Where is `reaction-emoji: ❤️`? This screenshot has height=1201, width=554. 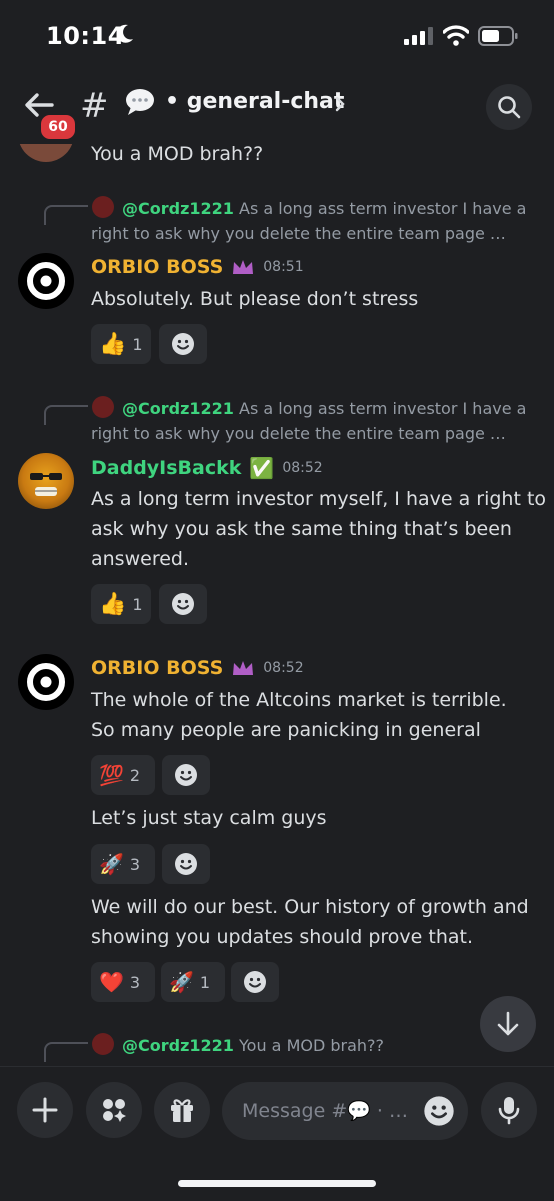
reaction-emoji: ❤️ is located at coordinates (111, 982).